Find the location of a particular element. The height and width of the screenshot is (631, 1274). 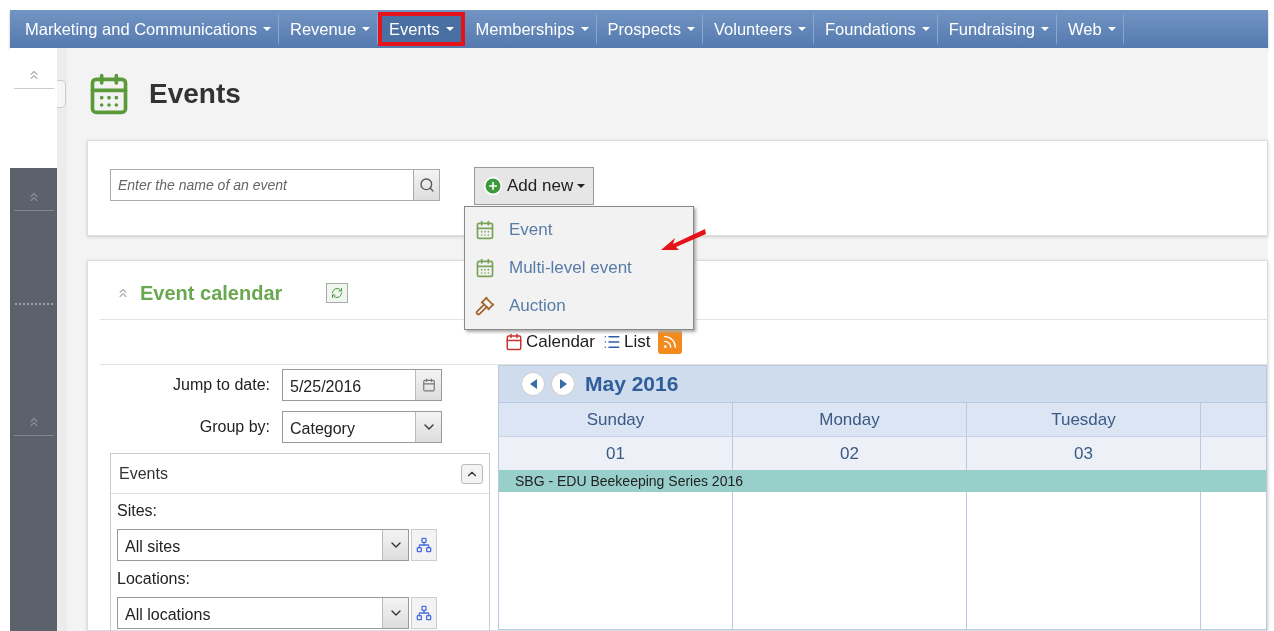

search-button is located at coordinates (427, 185).